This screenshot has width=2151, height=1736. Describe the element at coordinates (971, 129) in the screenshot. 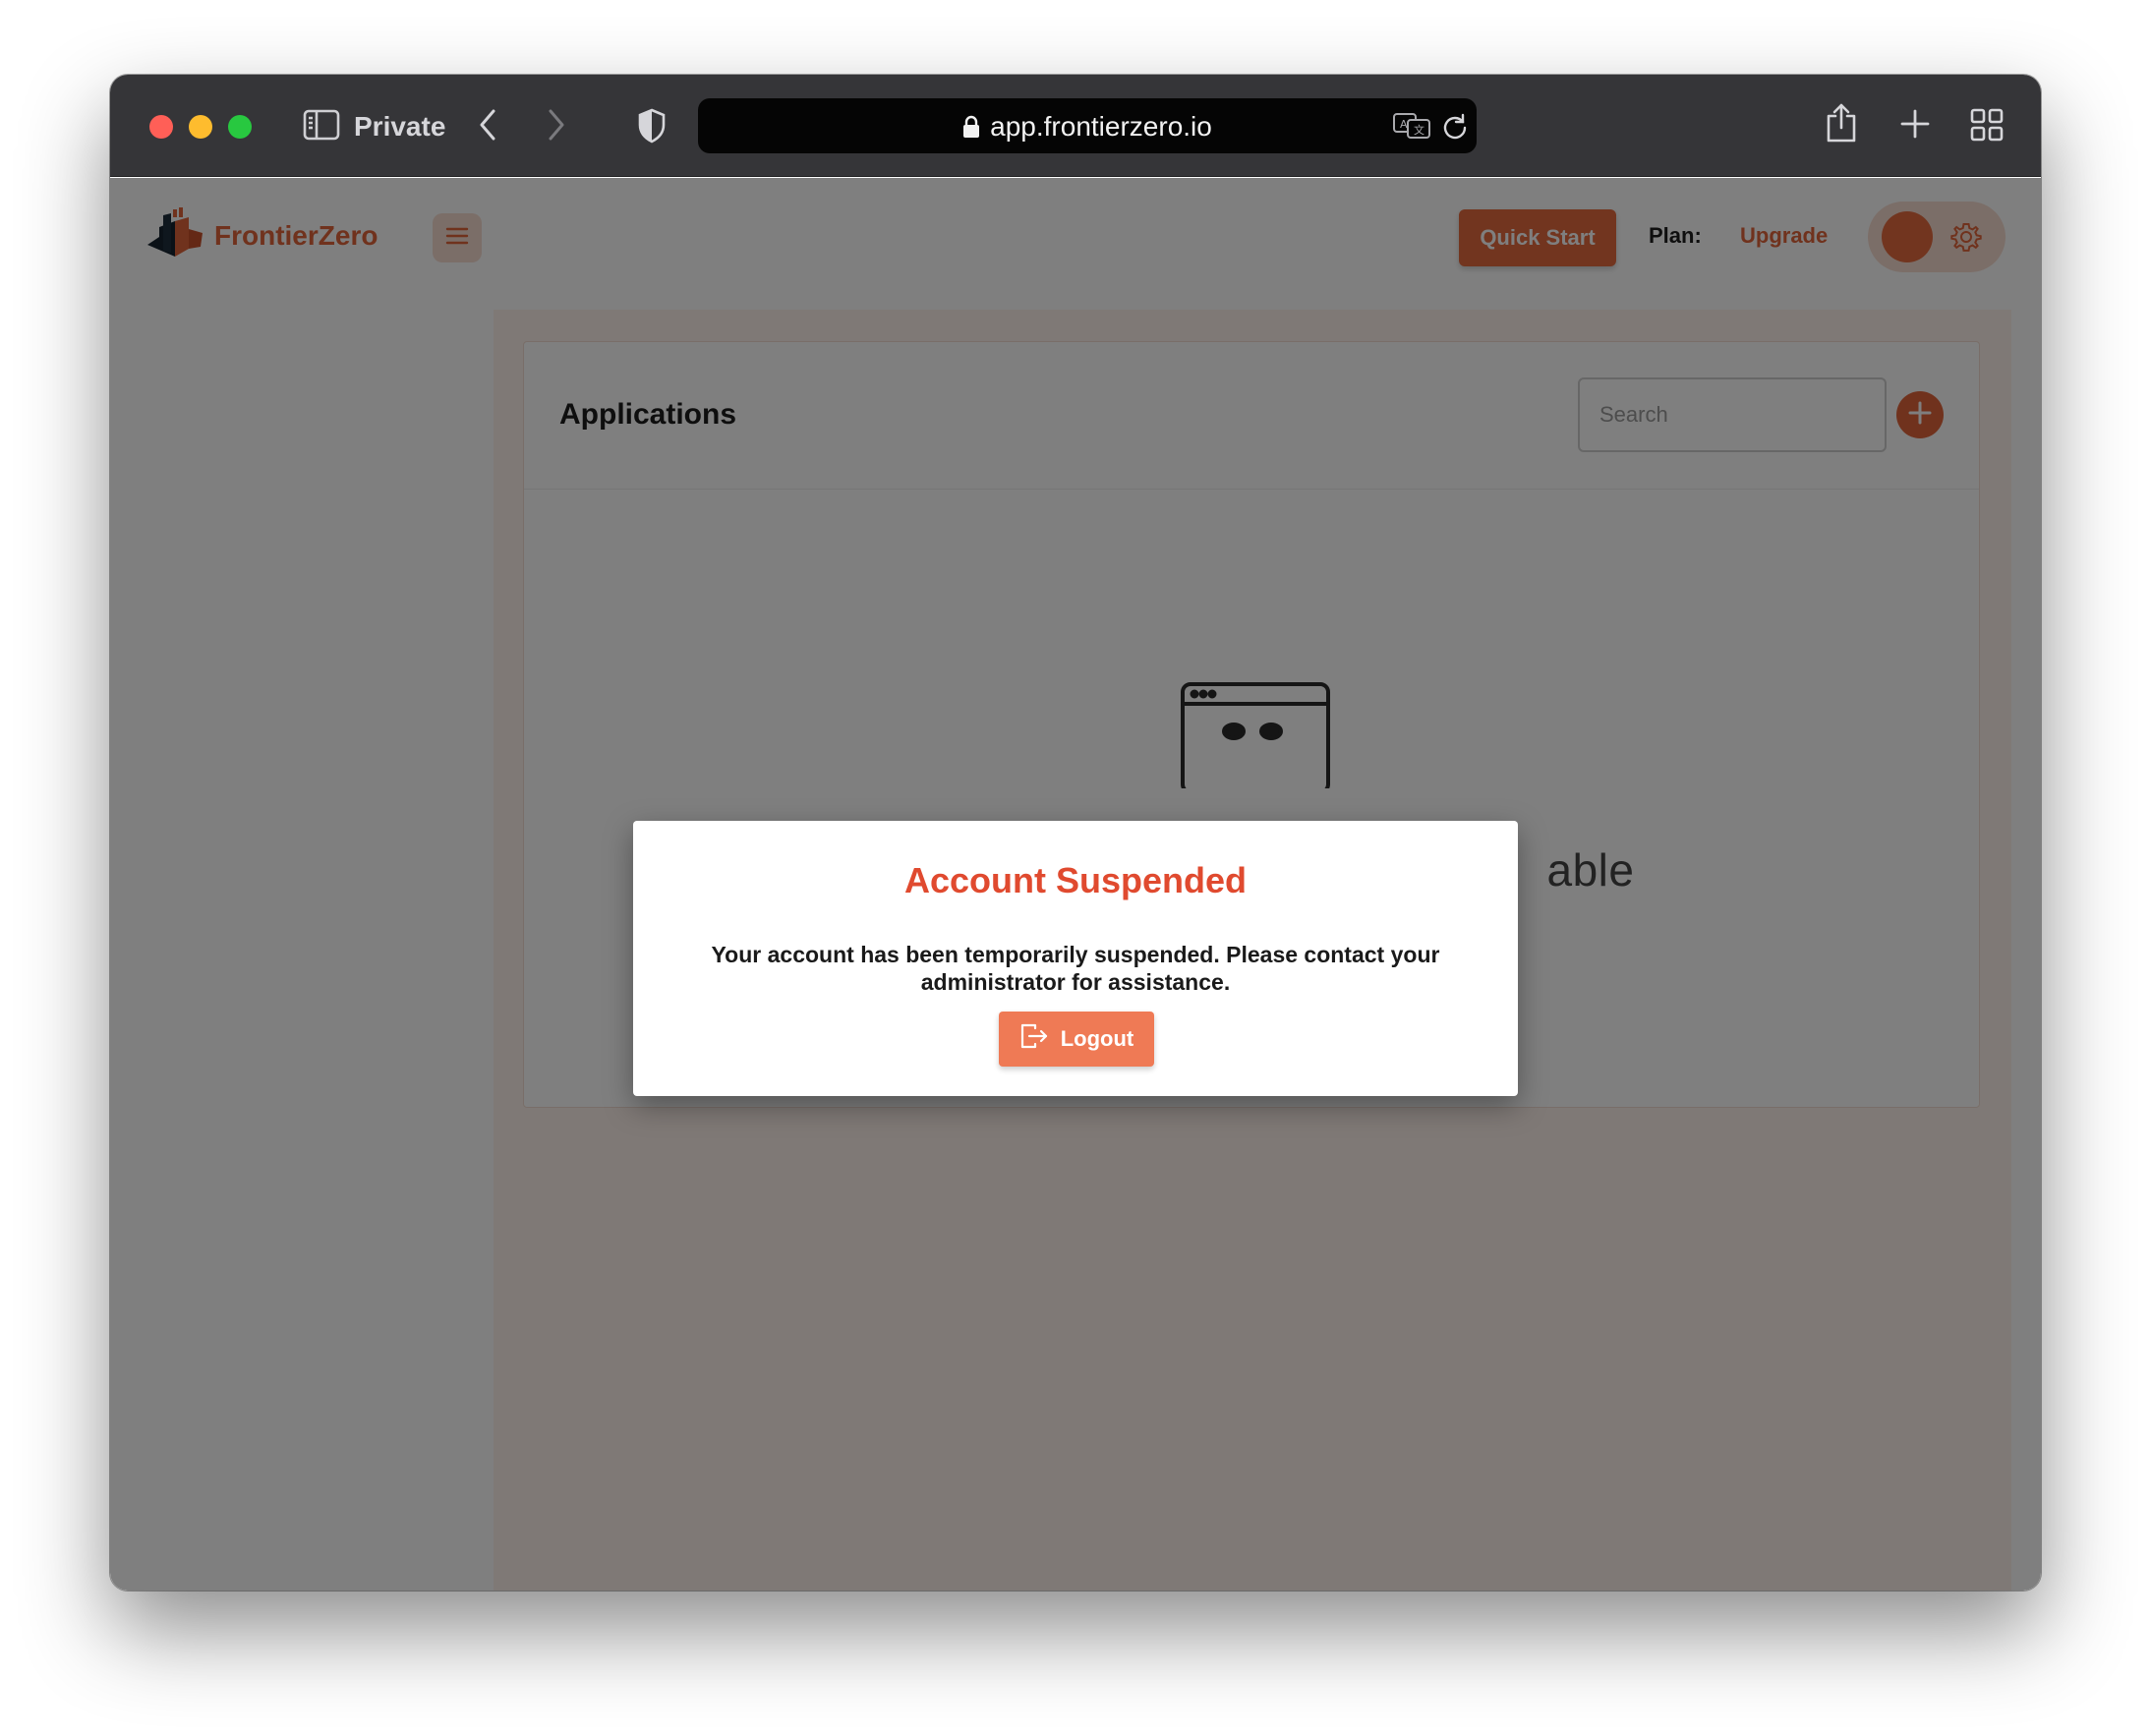

I see `lock-icon` at that location.